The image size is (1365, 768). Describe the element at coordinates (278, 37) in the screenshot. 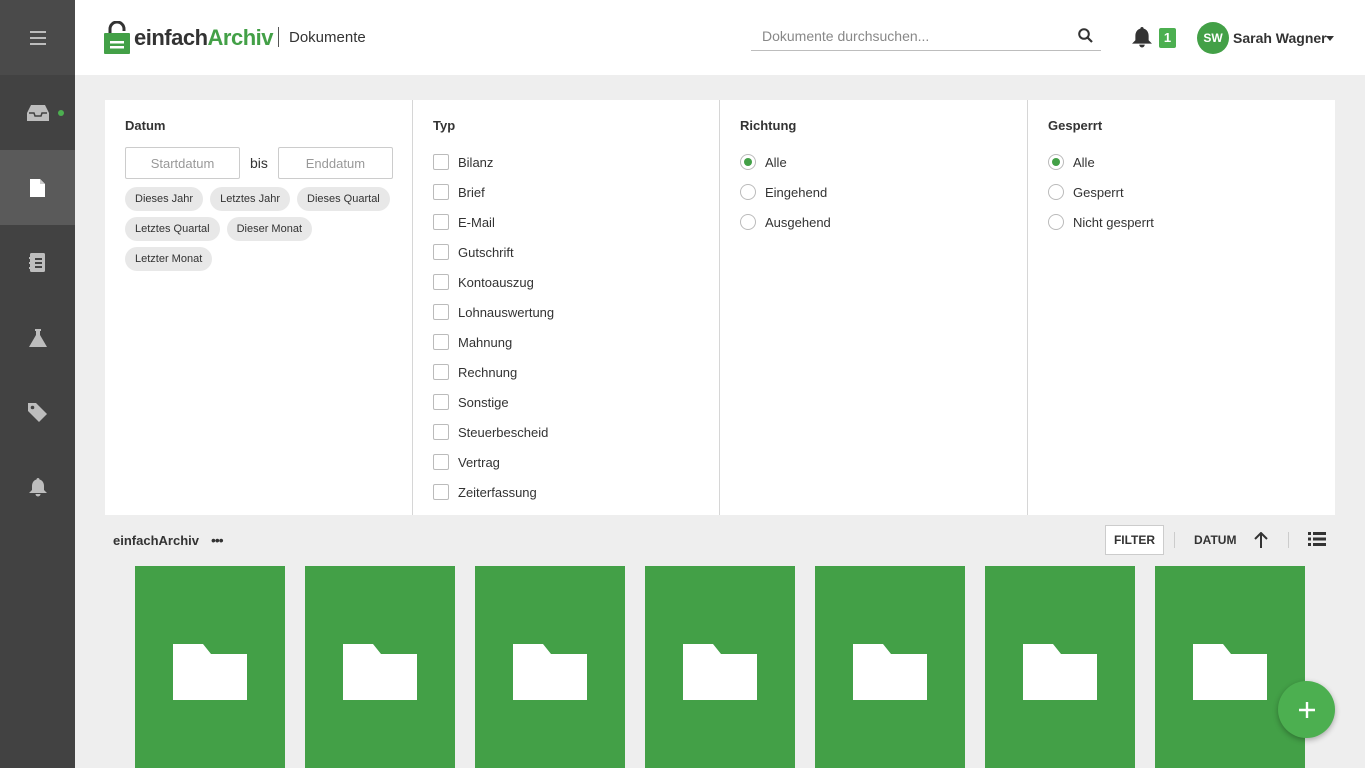

I see `header-divider` at that location.